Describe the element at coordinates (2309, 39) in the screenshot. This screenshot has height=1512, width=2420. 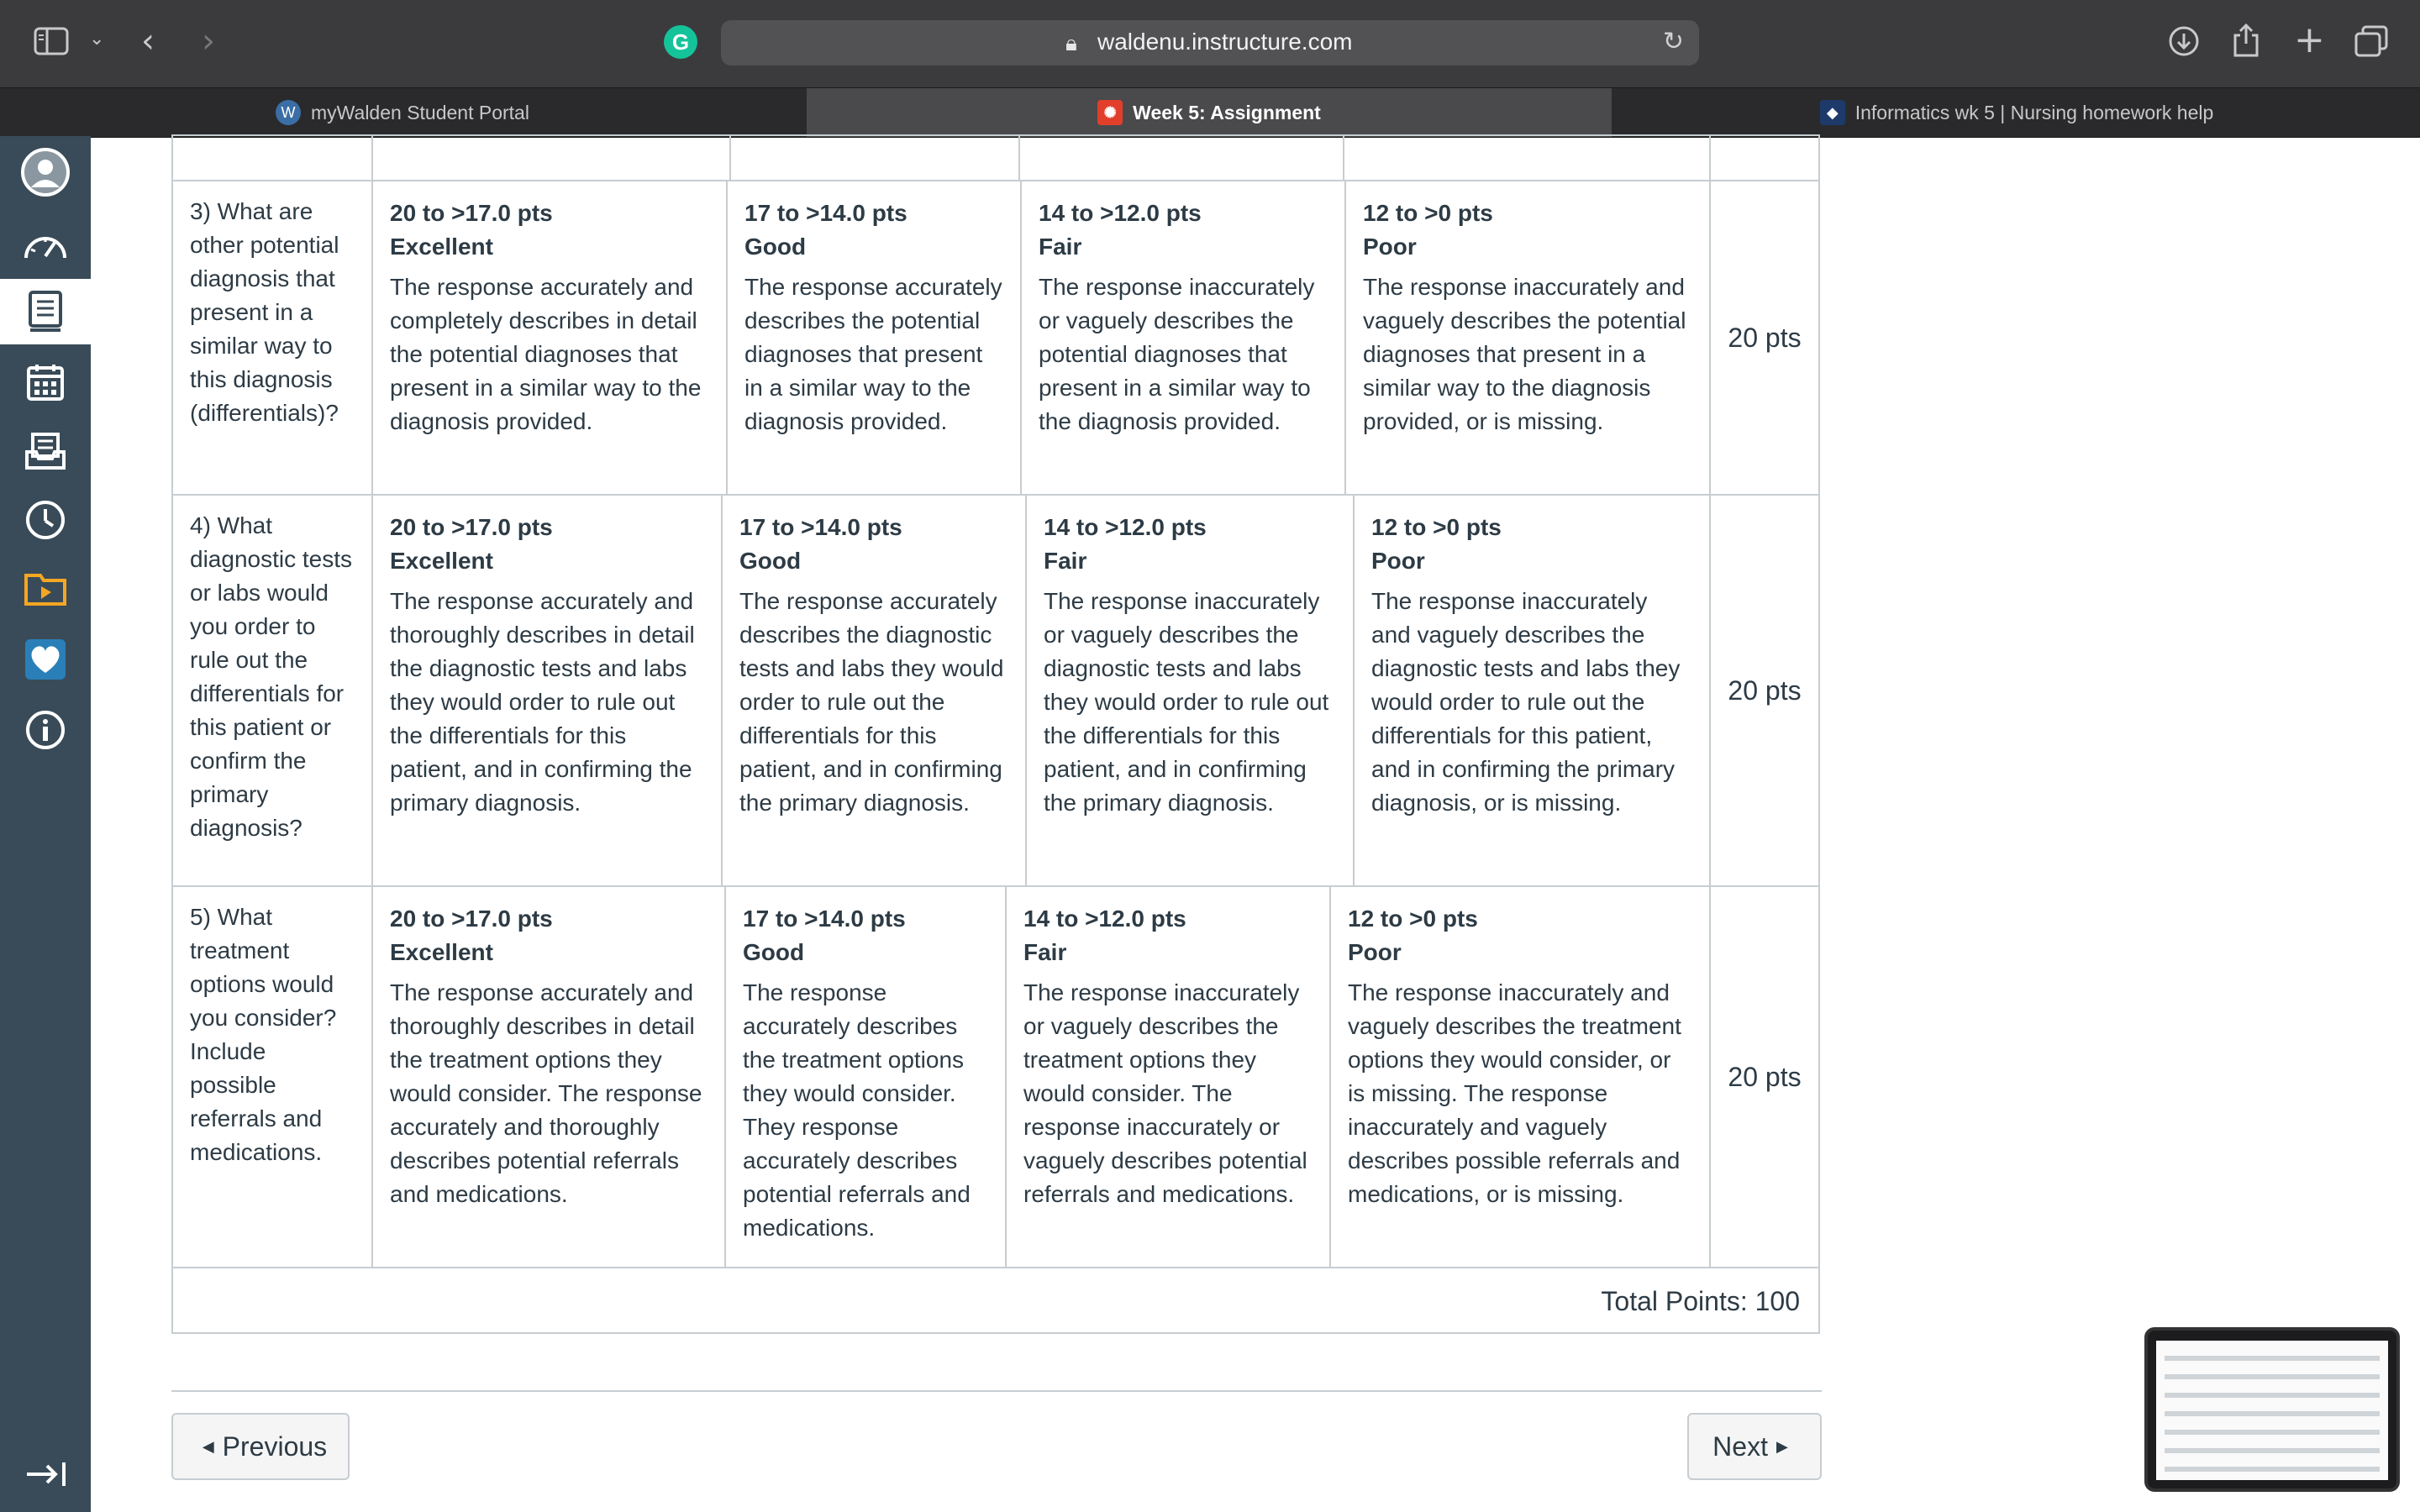
I see `new-tab-icon: +` at that location.